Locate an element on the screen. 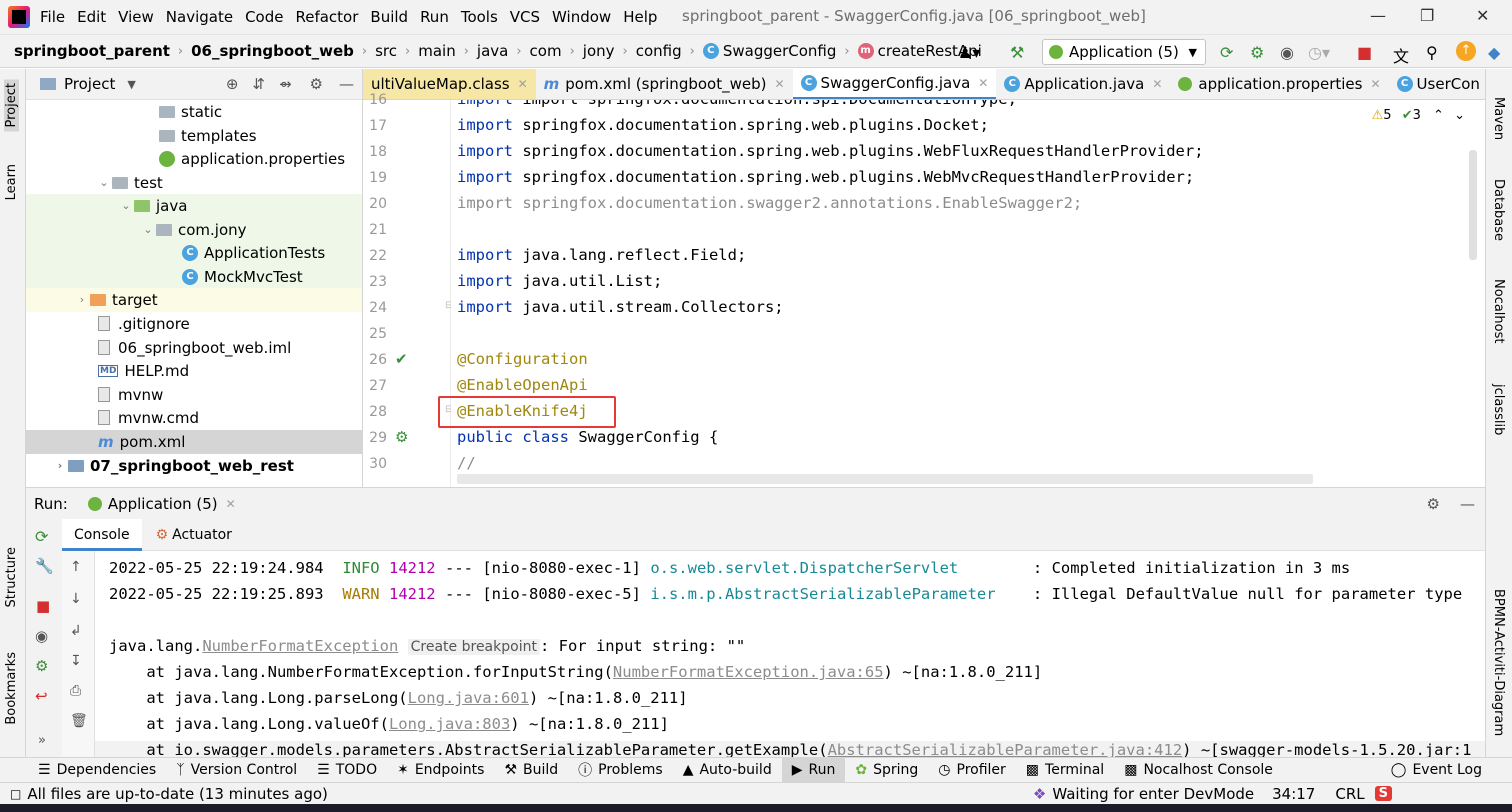 The image size is (1512, 812). exception-class-link: NumberFormatException is located at coordinates (300, 646).